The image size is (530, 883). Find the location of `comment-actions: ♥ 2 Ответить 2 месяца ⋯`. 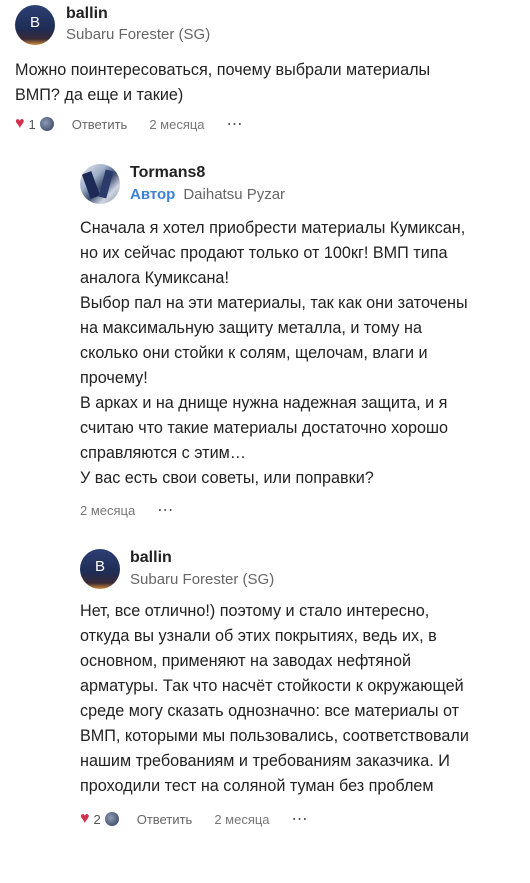

comment-actions: ♥ 2 Ответить 2 месяца ⋯ is located at coordinates (194, 819).